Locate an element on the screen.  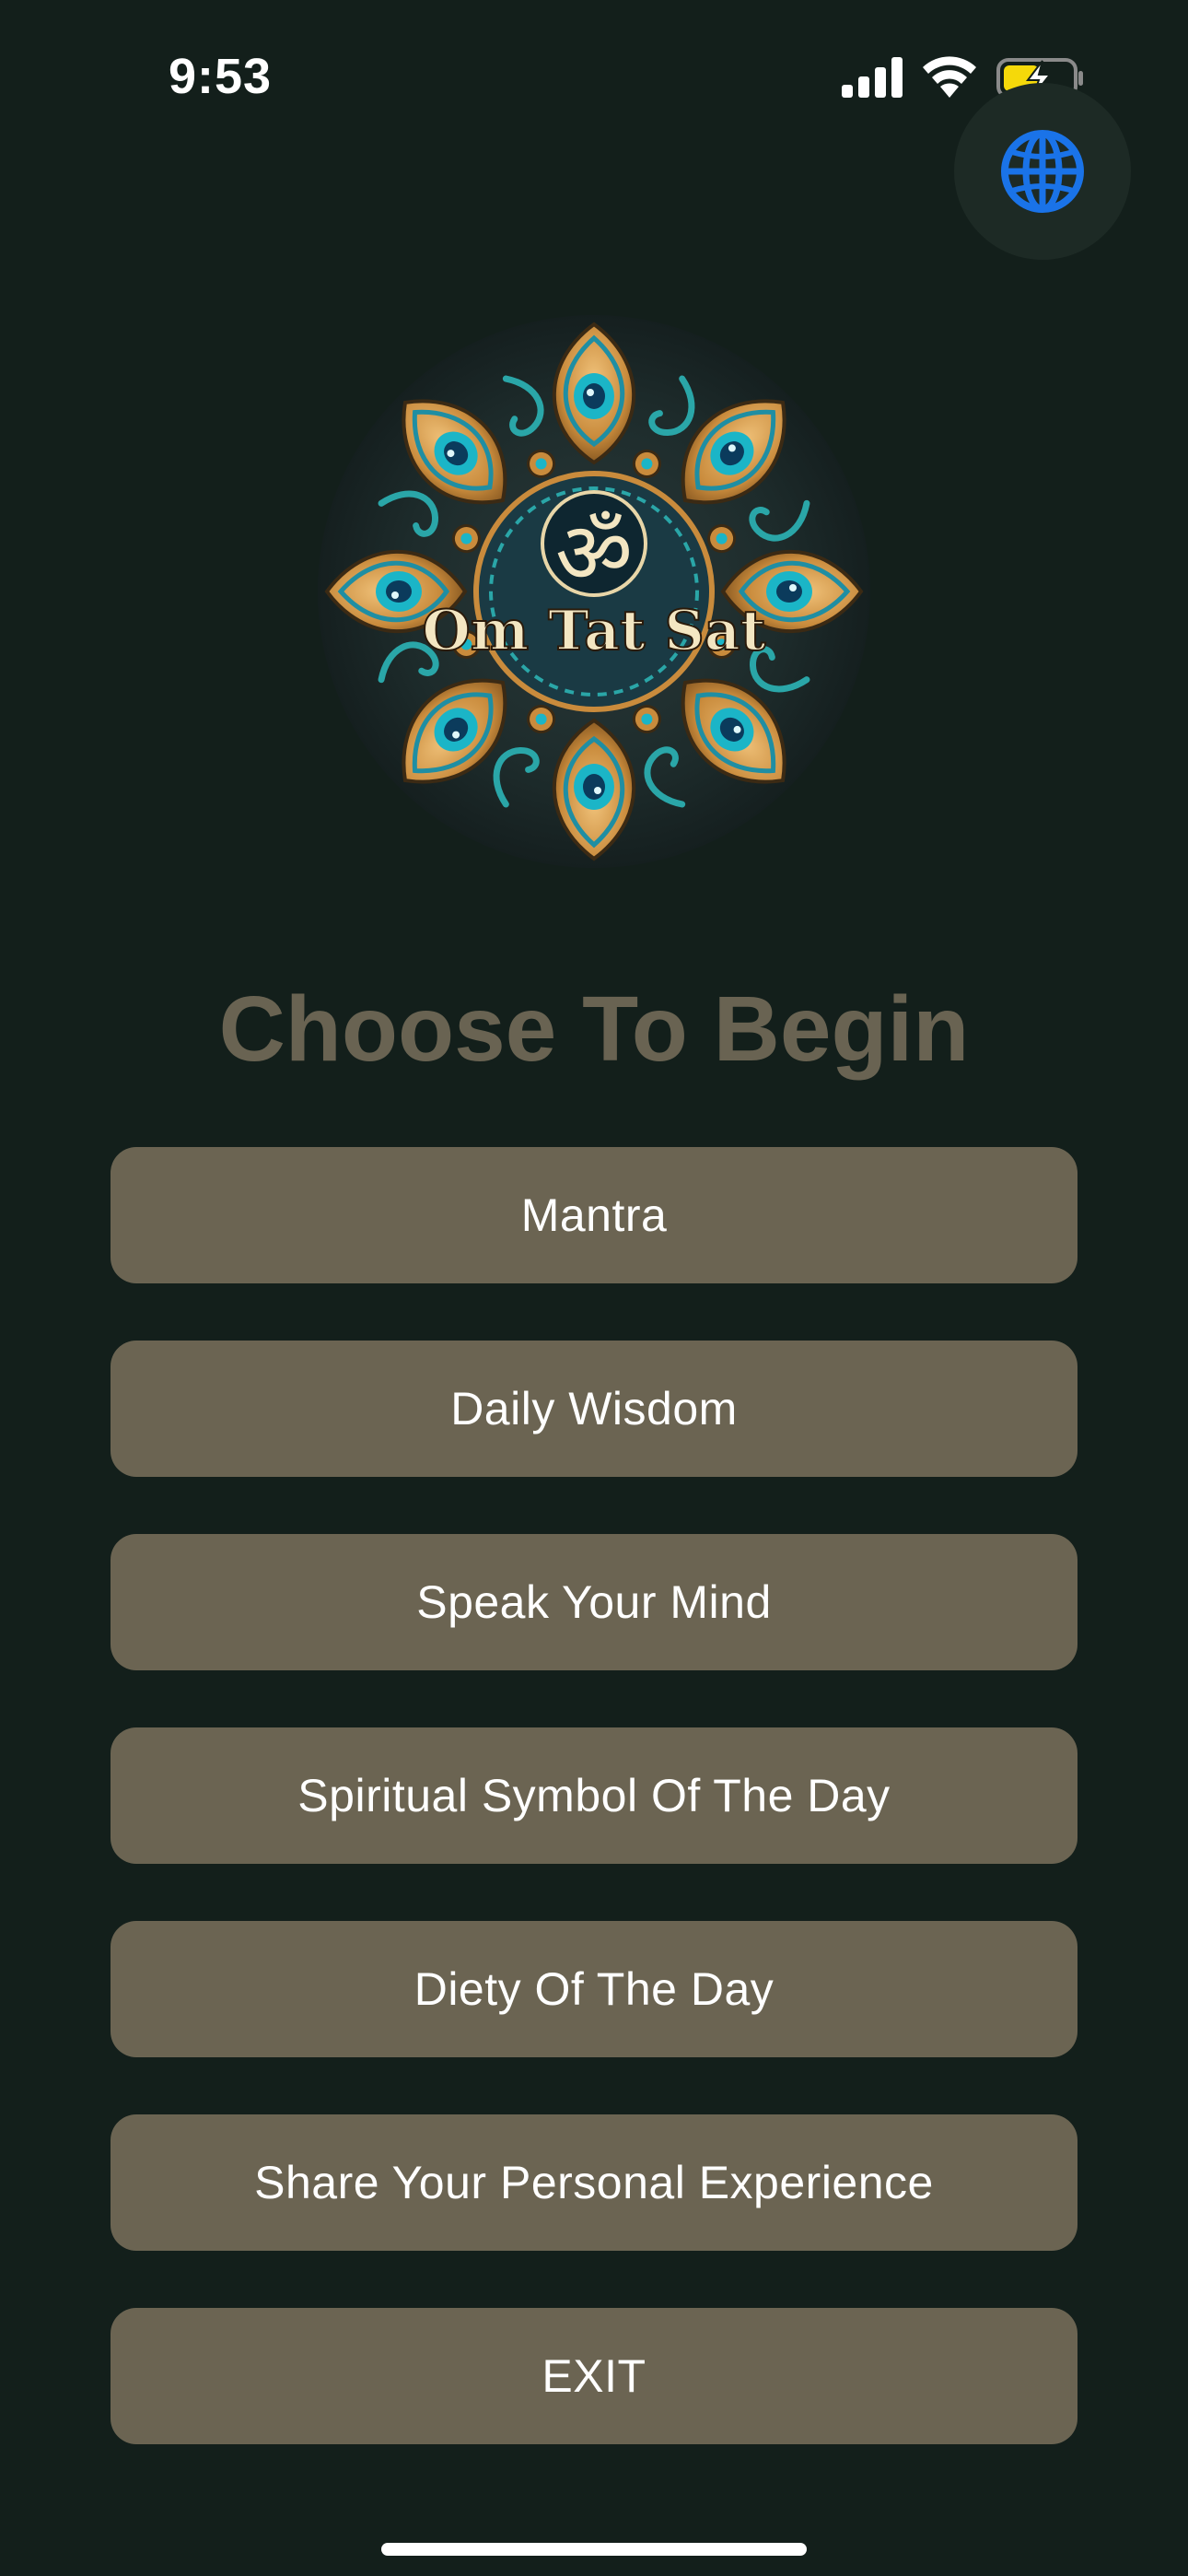
diety-of-the-day-button: Diety Of The Day is located at coordinates (594, 1989).